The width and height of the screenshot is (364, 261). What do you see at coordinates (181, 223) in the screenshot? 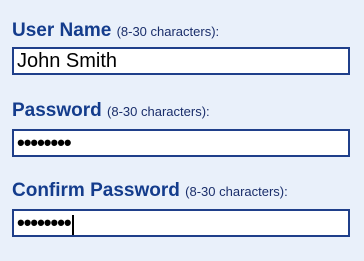
I see `confirm-password-input: ••••••••` at bounding box center [181, 223].